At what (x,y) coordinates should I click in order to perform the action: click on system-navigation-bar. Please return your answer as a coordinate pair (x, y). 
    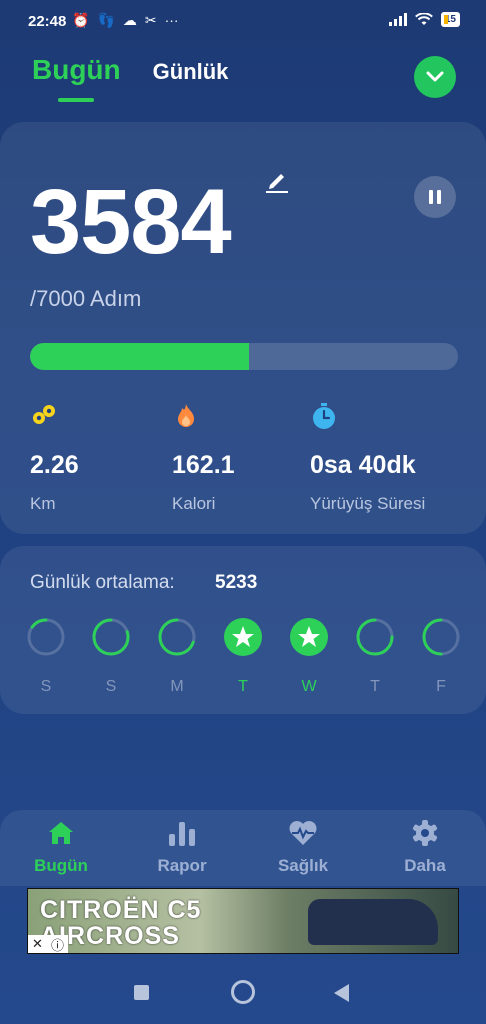
    Looking at the image, I should click on (243, 993).